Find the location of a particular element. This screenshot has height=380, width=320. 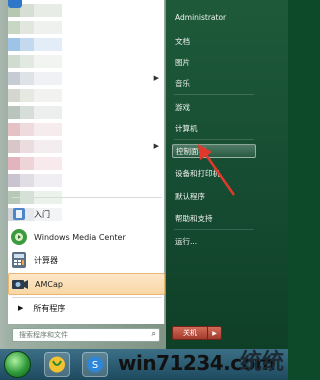

menu-item-help-support: 帮助和支持 is located at coordinates (214, 218).